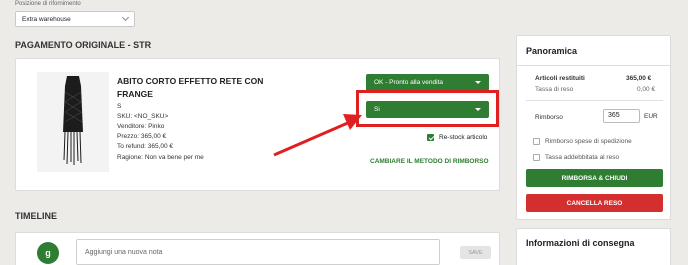  What do you see at coordinates (594, 178) in the screenshot?
I see `refund-close-button: RIMBORSA & CHIUDI` at bounding box center [594, 178].